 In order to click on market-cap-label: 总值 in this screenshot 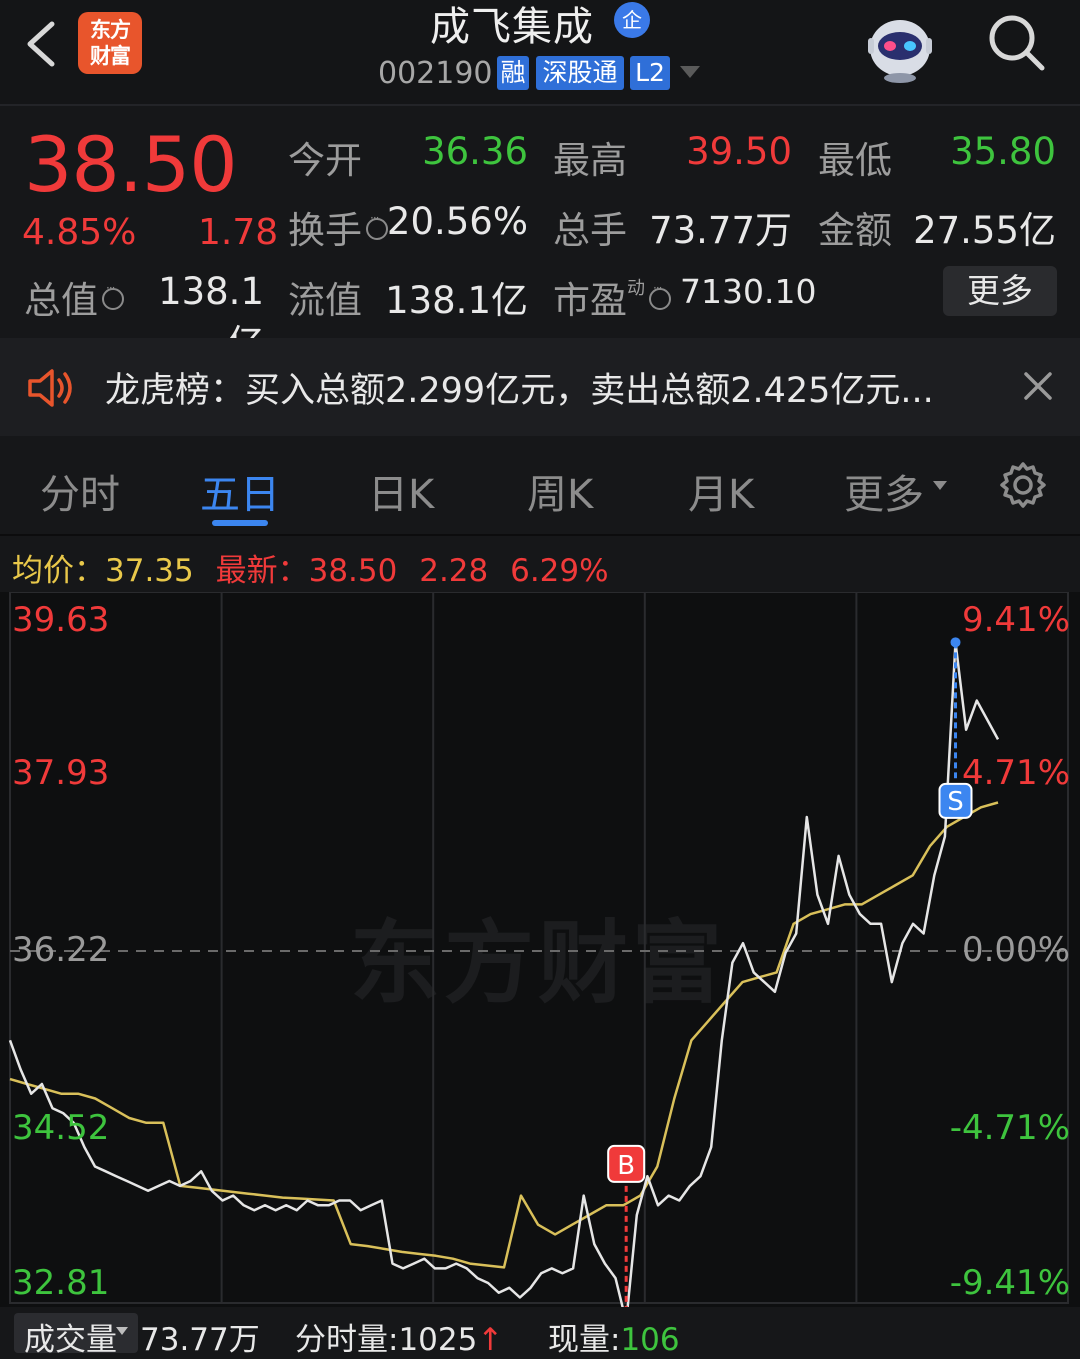, I will do `click(74, 297)`.